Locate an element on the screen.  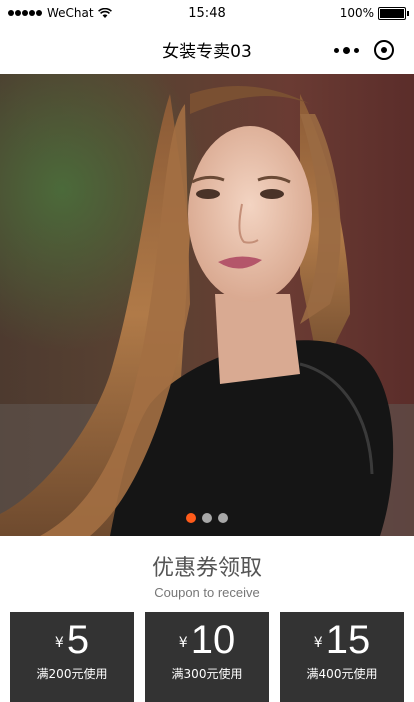
capsule-menu is located at coordinates (362, 50).